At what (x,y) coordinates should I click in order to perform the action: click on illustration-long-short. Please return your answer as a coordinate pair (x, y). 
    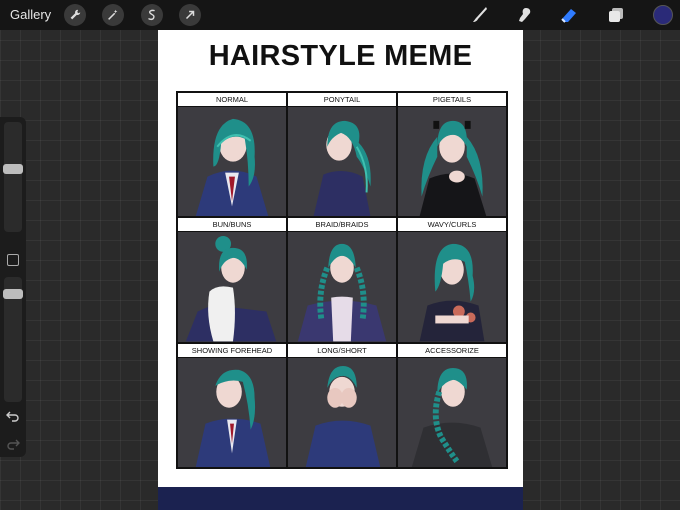
    Looking at the image, I should click on (342, 412).